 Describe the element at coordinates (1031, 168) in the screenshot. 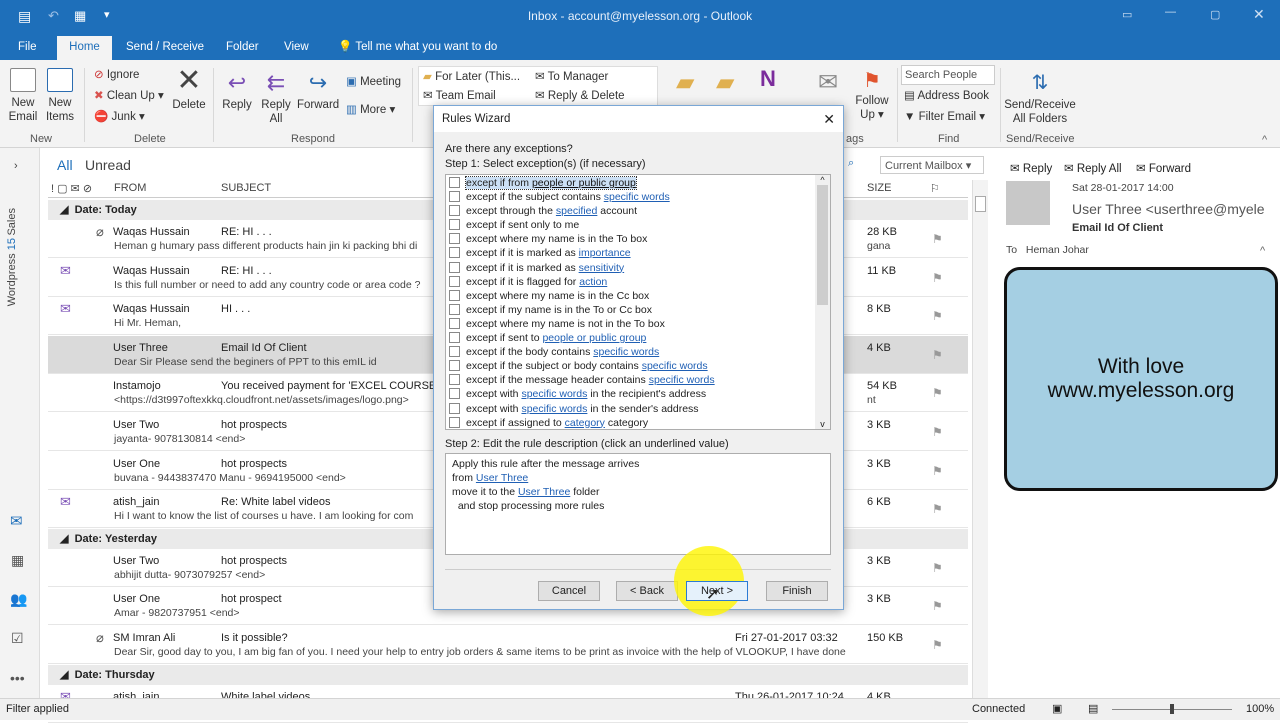

I see `reading-reply-button: ✉ Reply` at that location.